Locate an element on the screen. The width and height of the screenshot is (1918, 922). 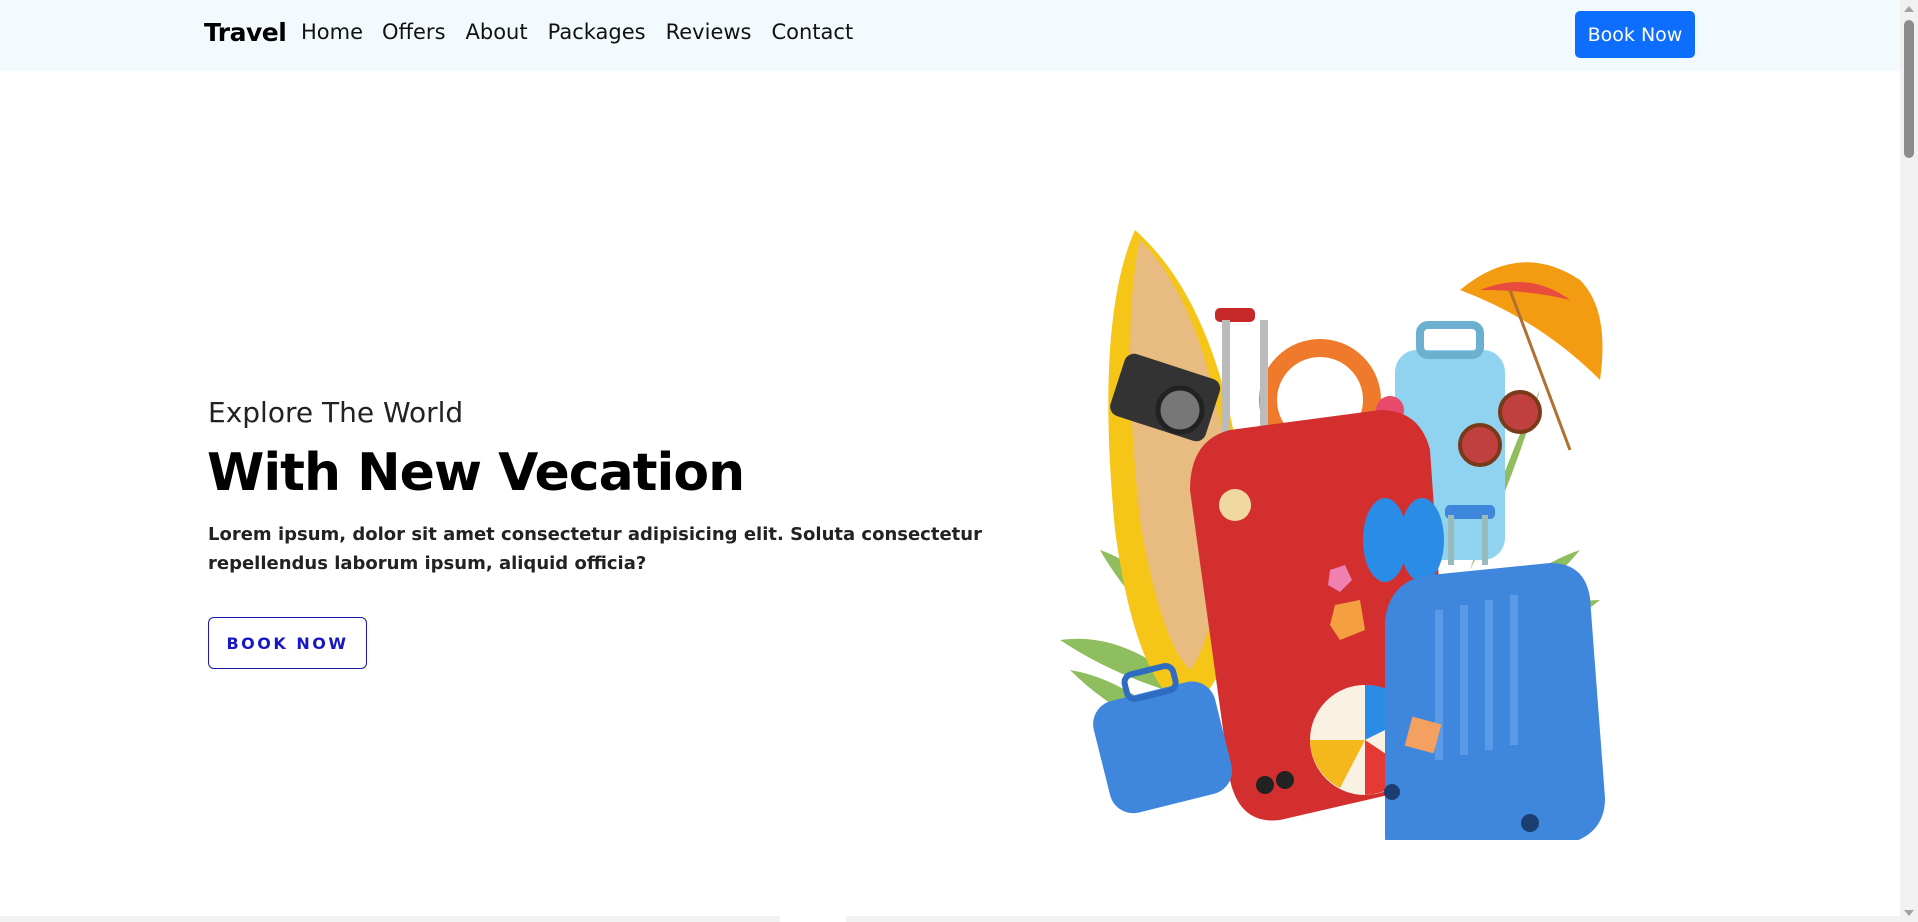
brand-logo: Travel is located at coordinates (245, 32).